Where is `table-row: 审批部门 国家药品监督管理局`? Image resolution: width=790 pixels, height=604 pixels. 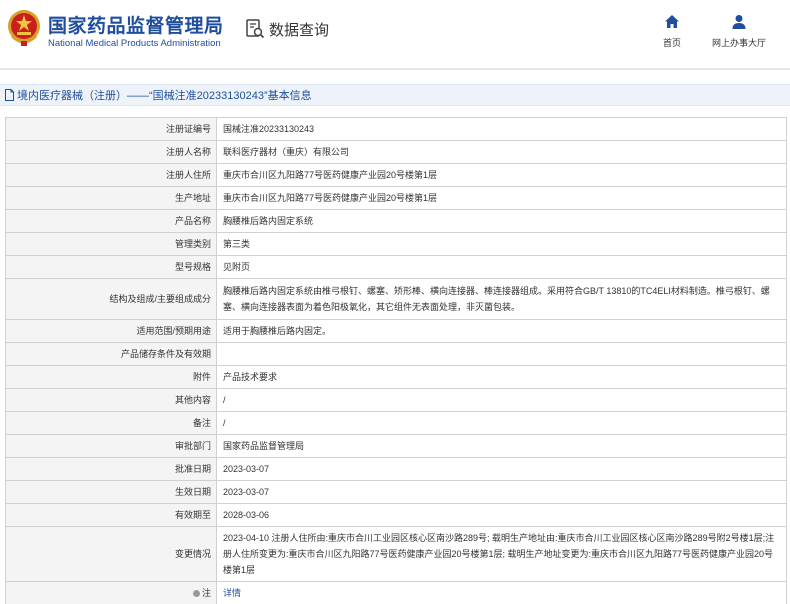 table-row: 审批部门 国家药品监督管理局 is located at coordinates (396, 446).